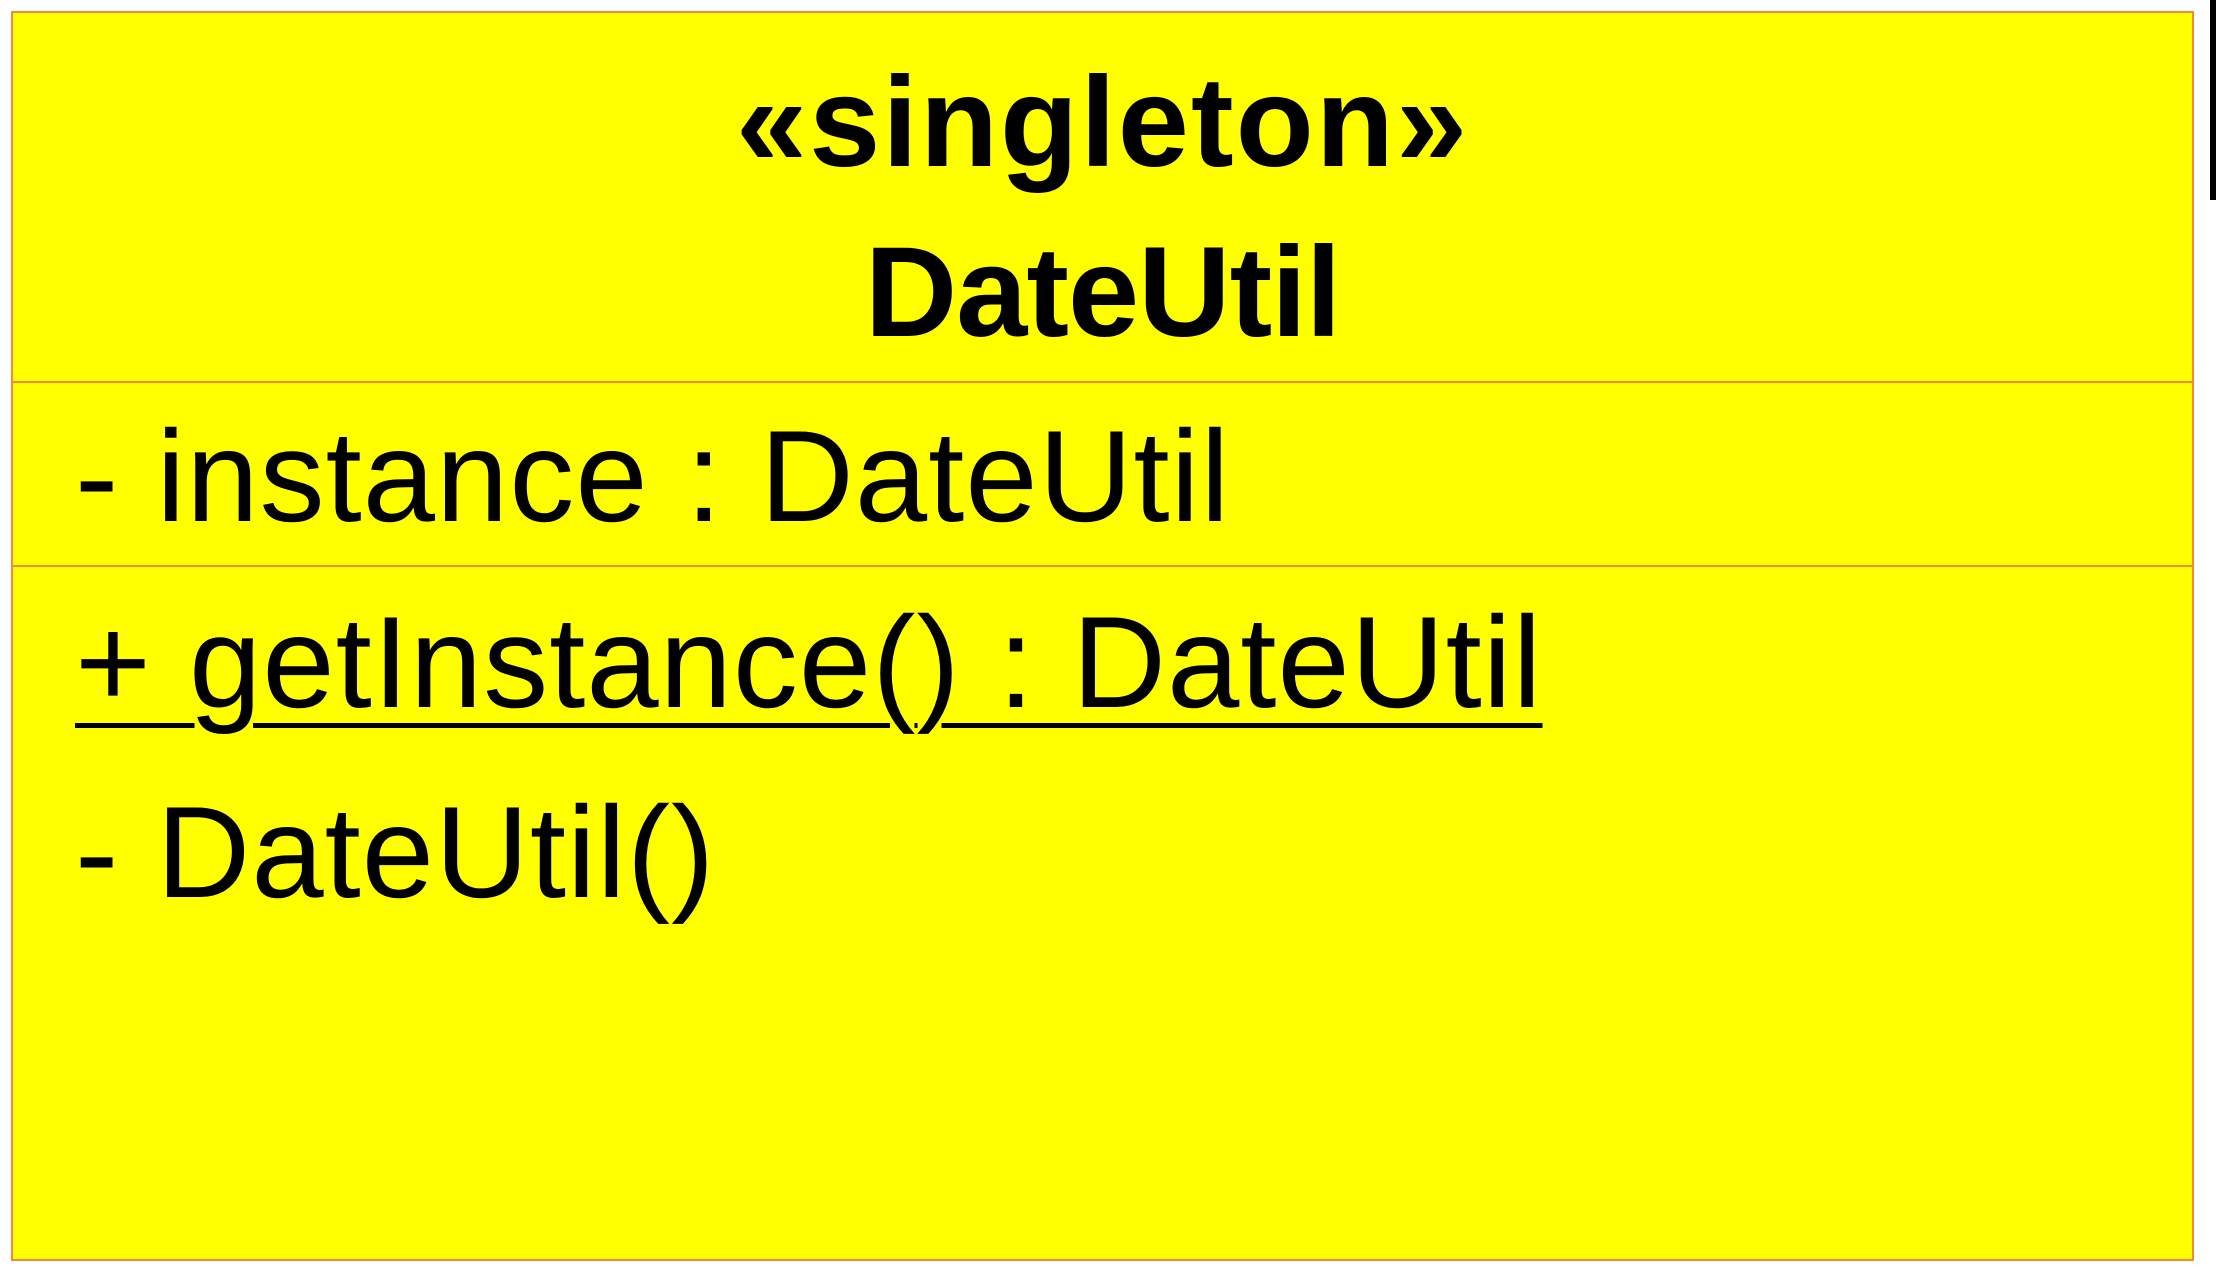  Describe the element at coordinates (653, 476) in the screenshot. I see `attribute-instance: - instance : DateUtil` at that location.